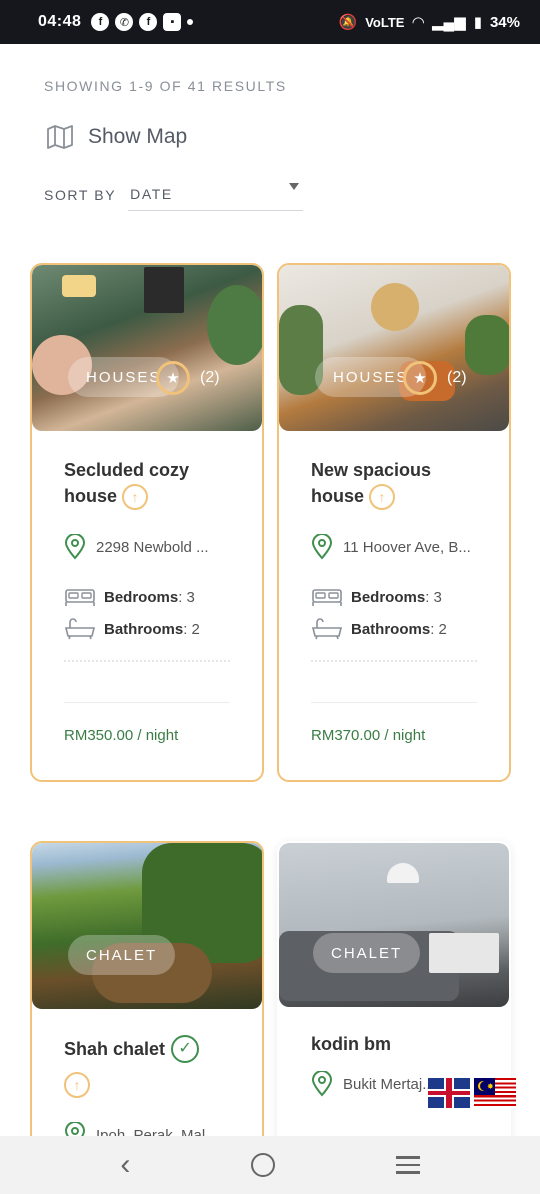 Image resolution: width=540 pixels, height=1194 pixels. What do you see at coordinates (368, 736) in the screenshot?
I see `listing-price: RM370.00 / night` at bounding box center [368, 736].